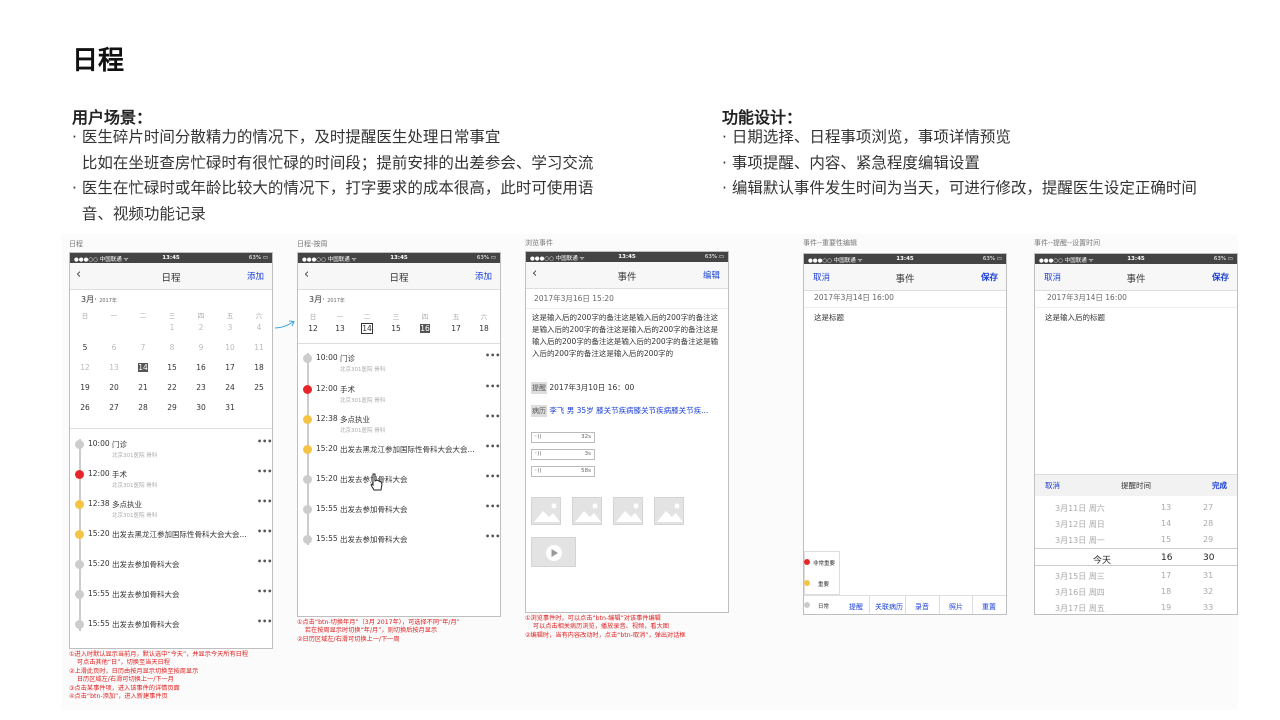 Image resolution: width=1280 pixels, height=720 pixels. I want to click on picker-minute: 30, so click(1208, 558).